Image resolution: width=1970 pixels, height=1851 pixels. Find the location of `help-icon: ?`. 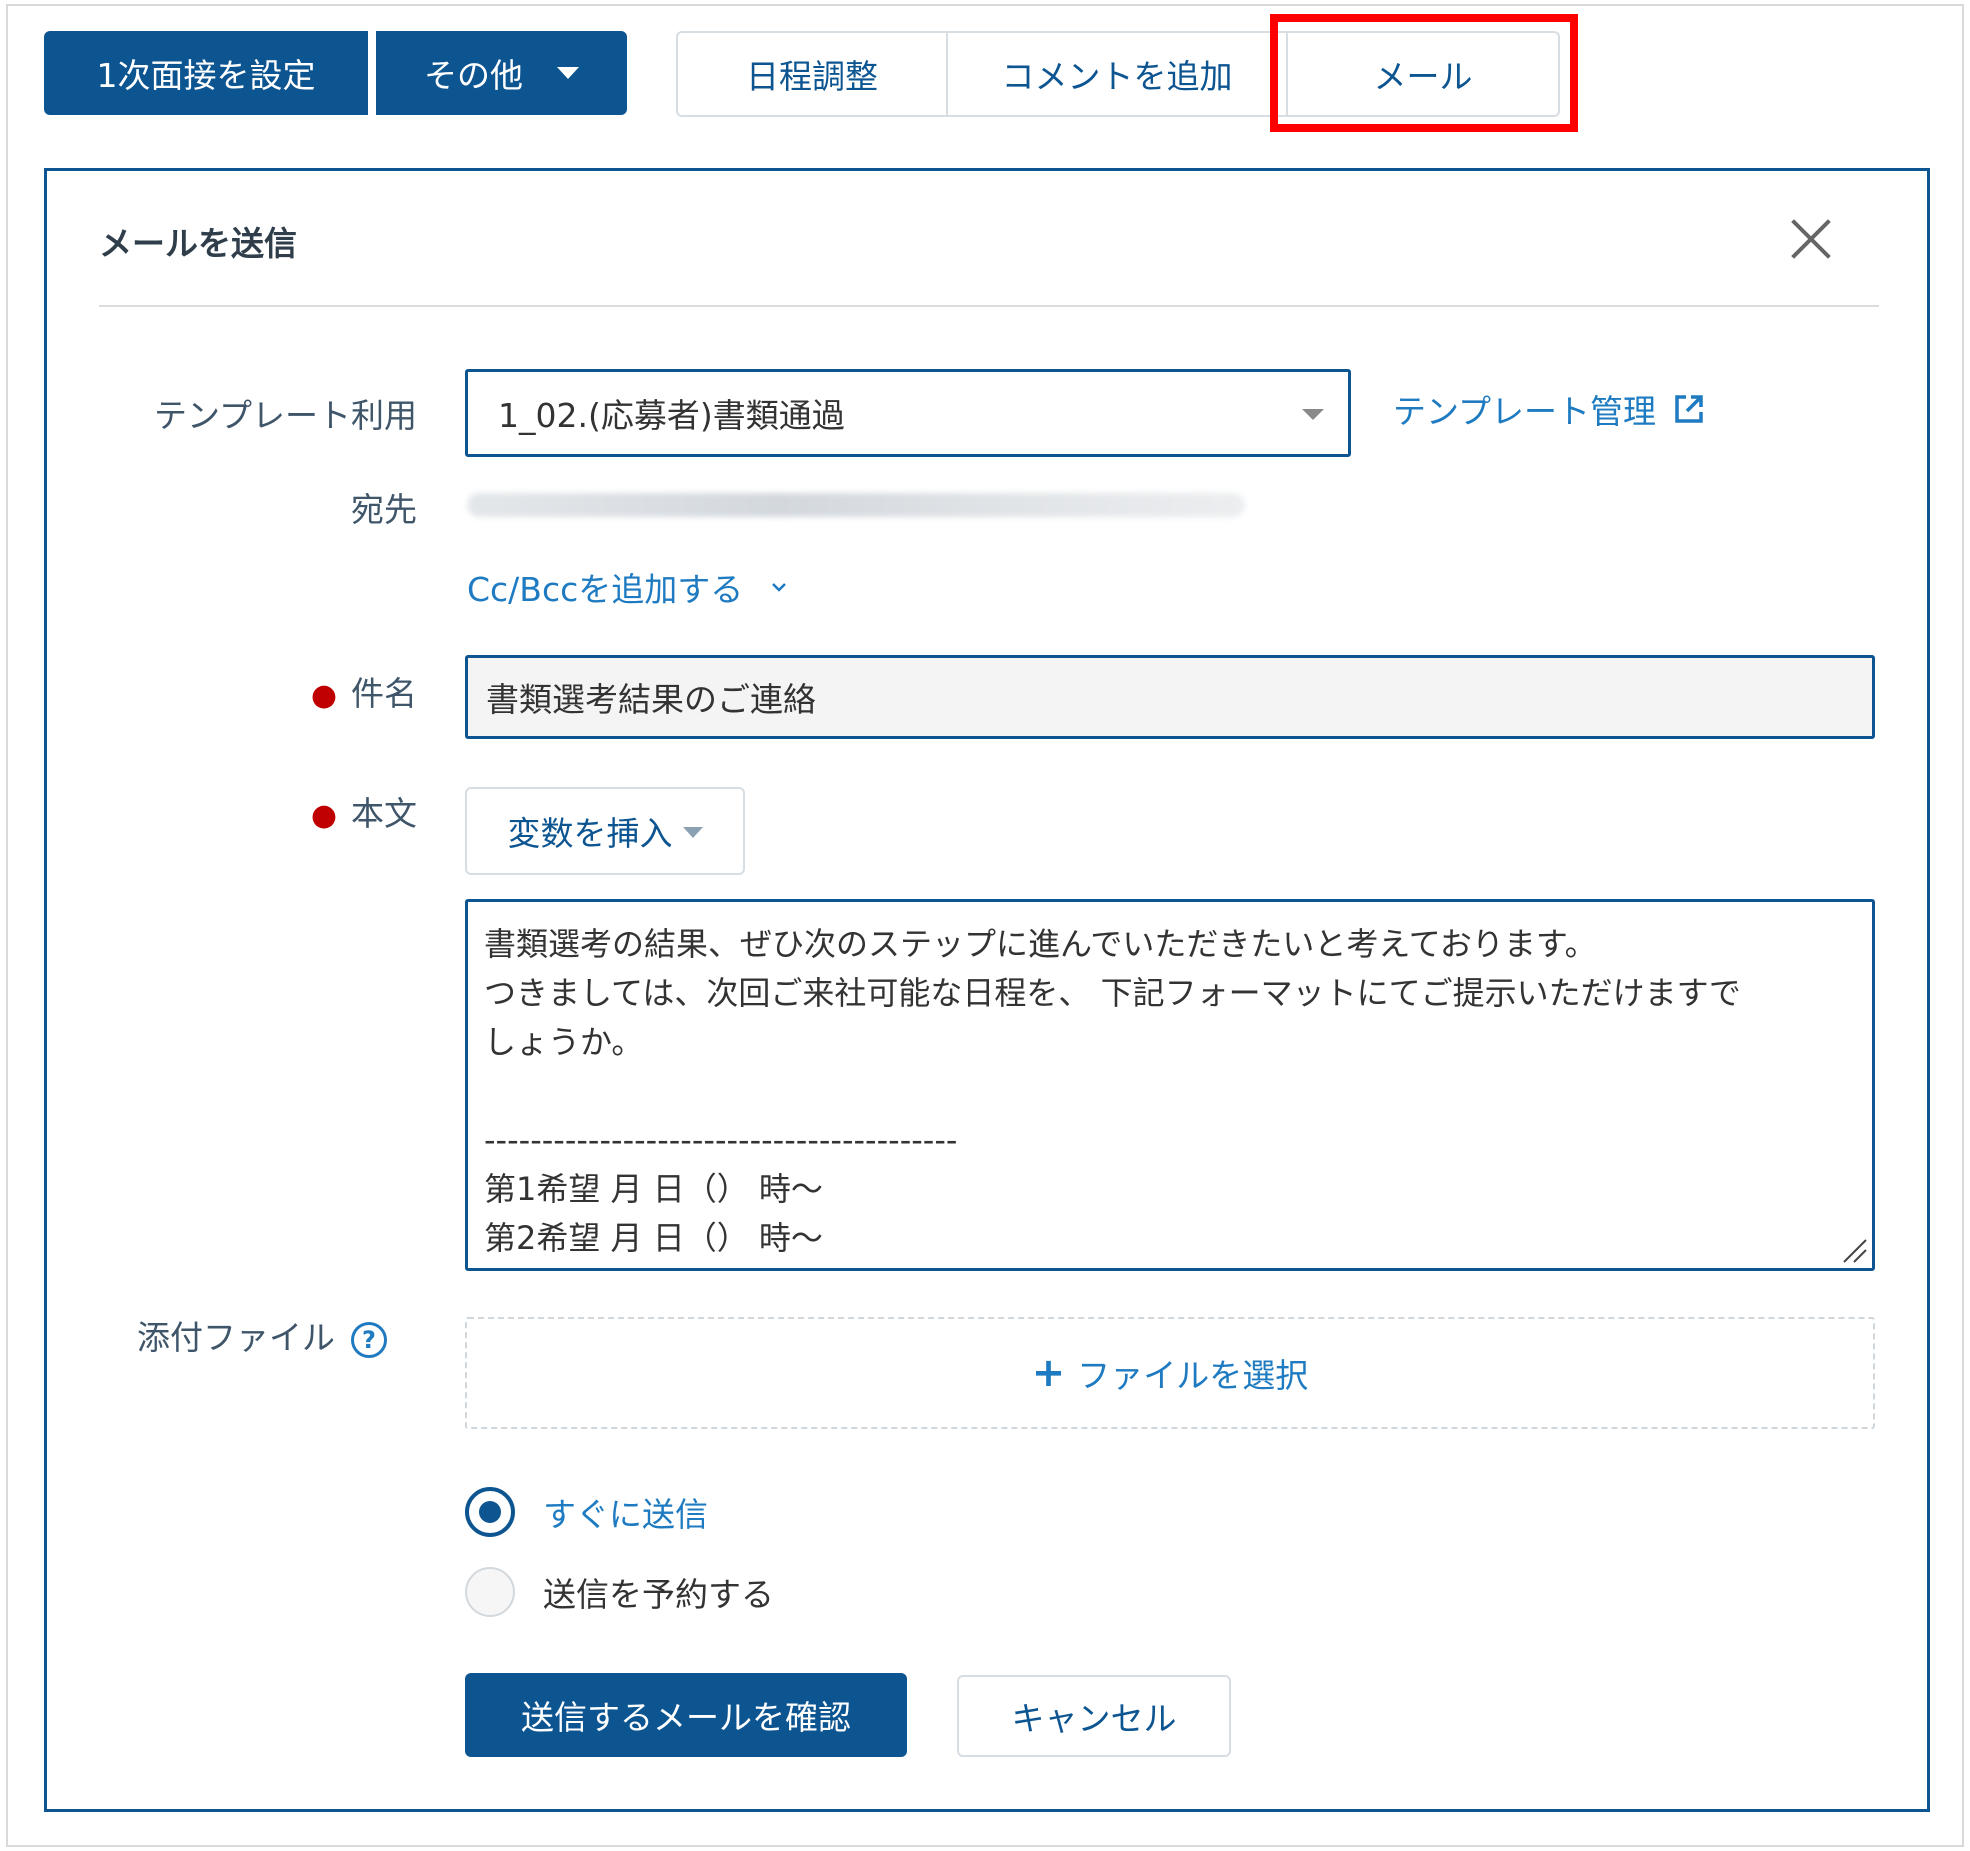

help-icon: ? is located at coordinates (369, 1339).